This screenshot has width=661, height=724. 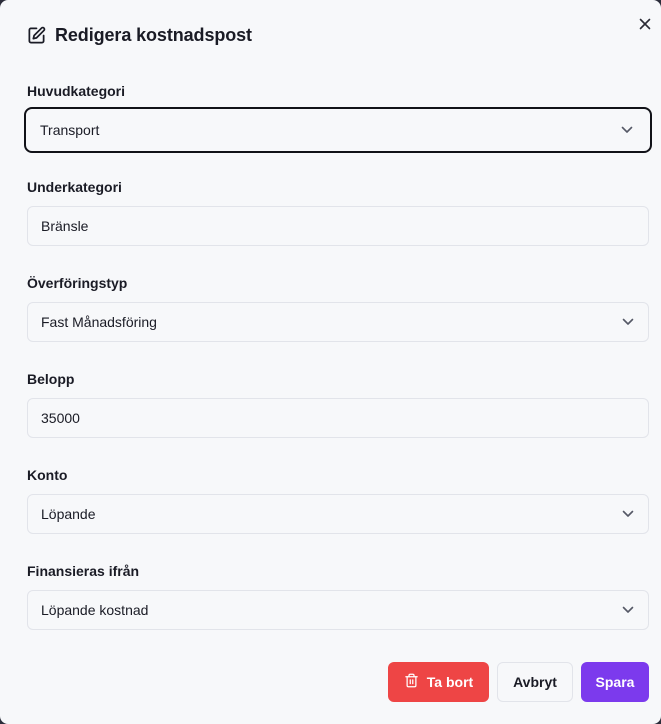 I want to click on edit-icon, so click(x=36, y=35).